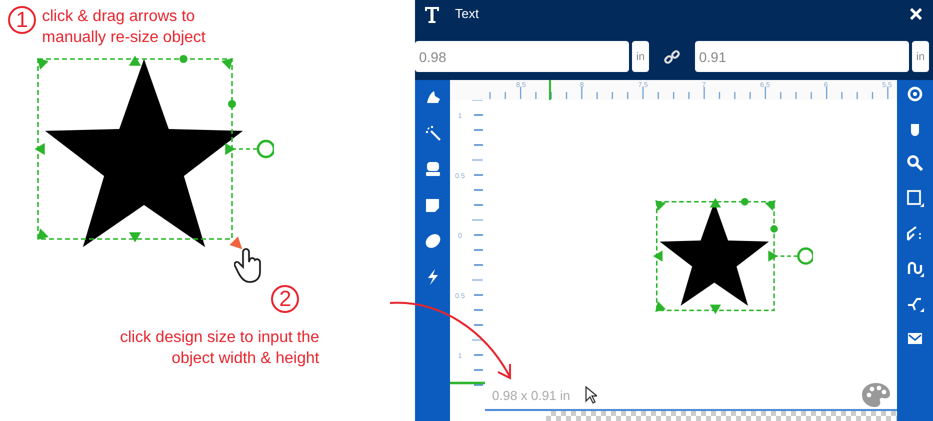 Image resolution: width=933 pixels, height=421 pixels. Describe the element at coordinates (876, 395) in the screenshot. I see `palette-icon` at that location.